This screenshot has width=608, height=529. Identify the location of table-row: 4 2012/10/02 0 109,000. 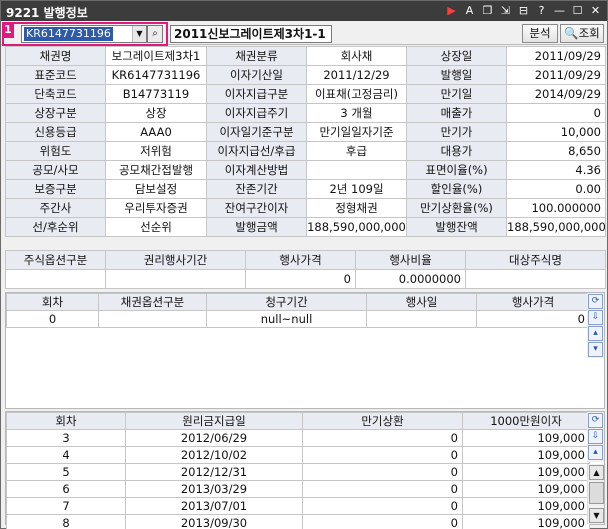
(298, 455).